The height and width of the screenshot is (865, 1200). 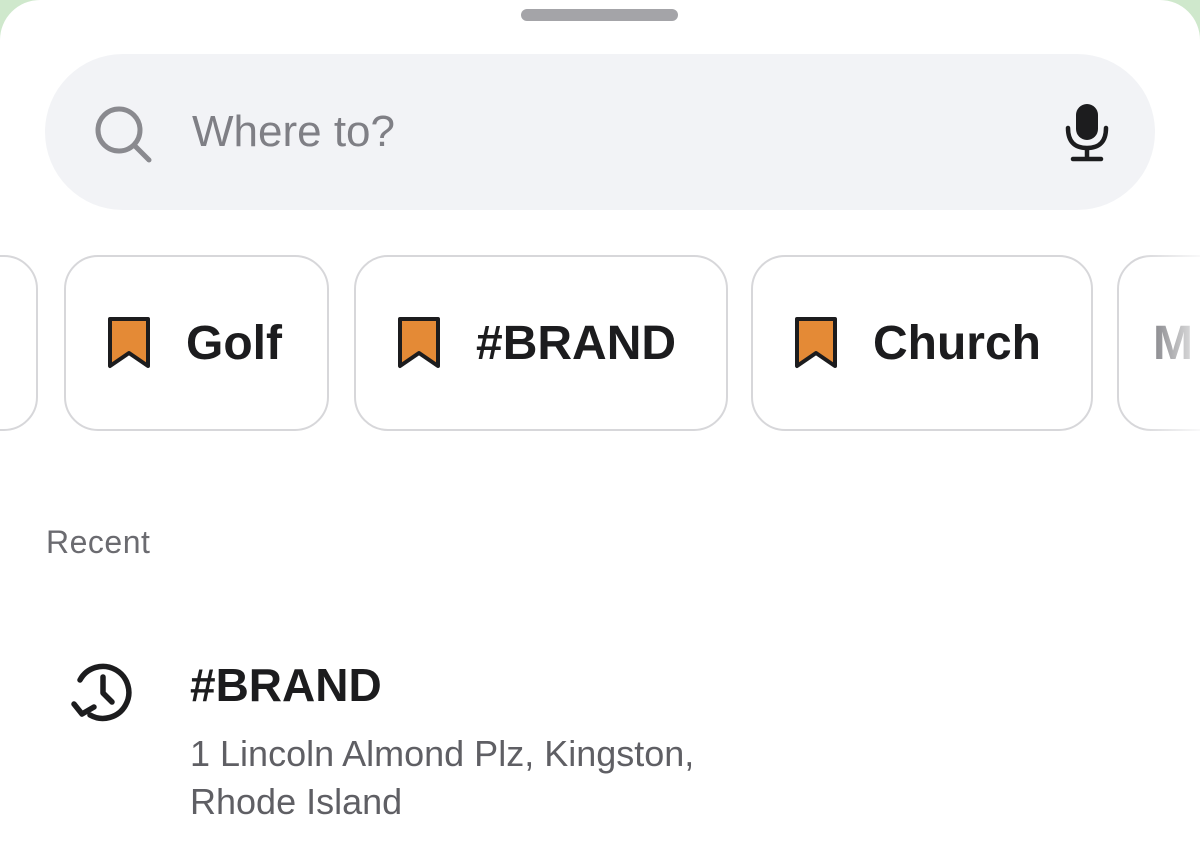 I want to click on category-chip-golf: Golf, so click(x=196, y=343).